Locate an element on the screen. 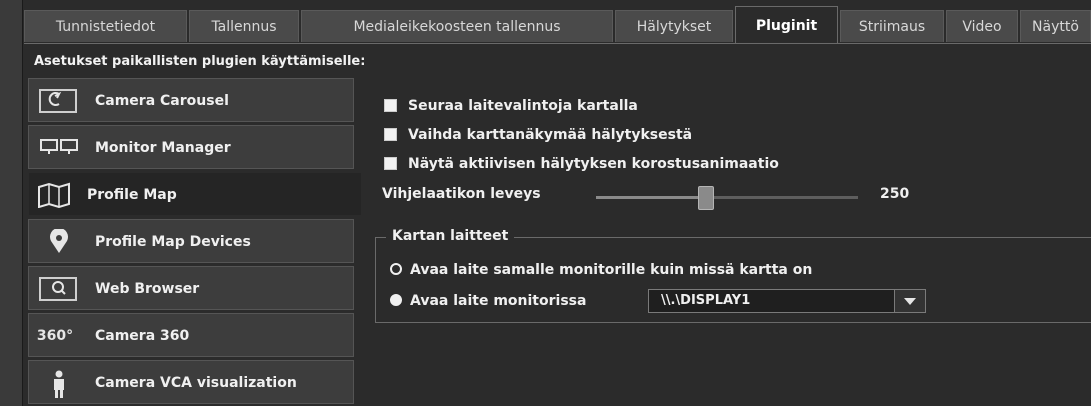  plugin-item-profile-map-devices: Profile Map Devices is located at coordinates (191, 241).